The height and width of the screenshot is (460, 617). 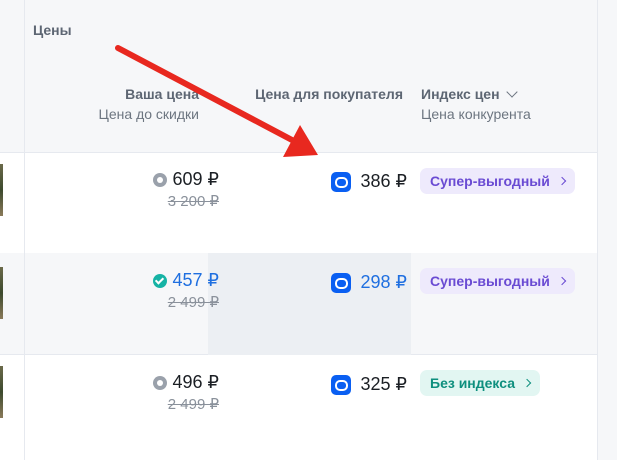 What do you see at coordinates (52, 30) in the screenshot?
I see `group-title: Цены` at bounding box center [52, 30].